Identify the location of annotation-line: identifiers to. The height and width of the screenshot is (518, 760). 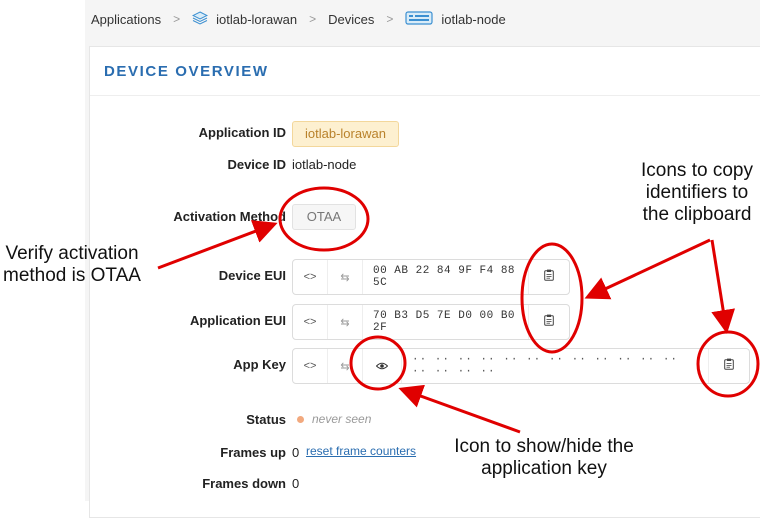
(697, 192).